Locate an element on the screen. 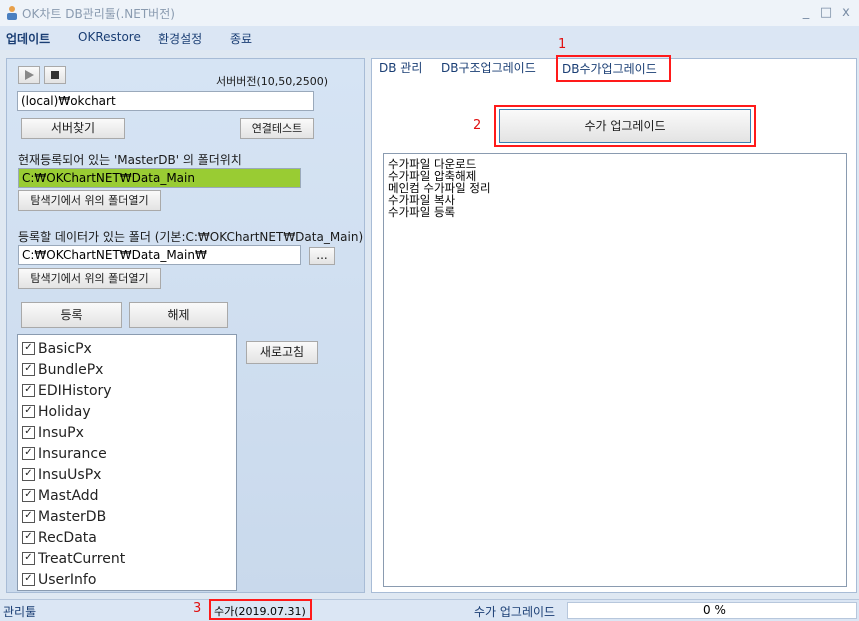 The width and height of the screenshot is (859, 621). list-item-label: TreatCurrent is located at coordinates (82, 558).